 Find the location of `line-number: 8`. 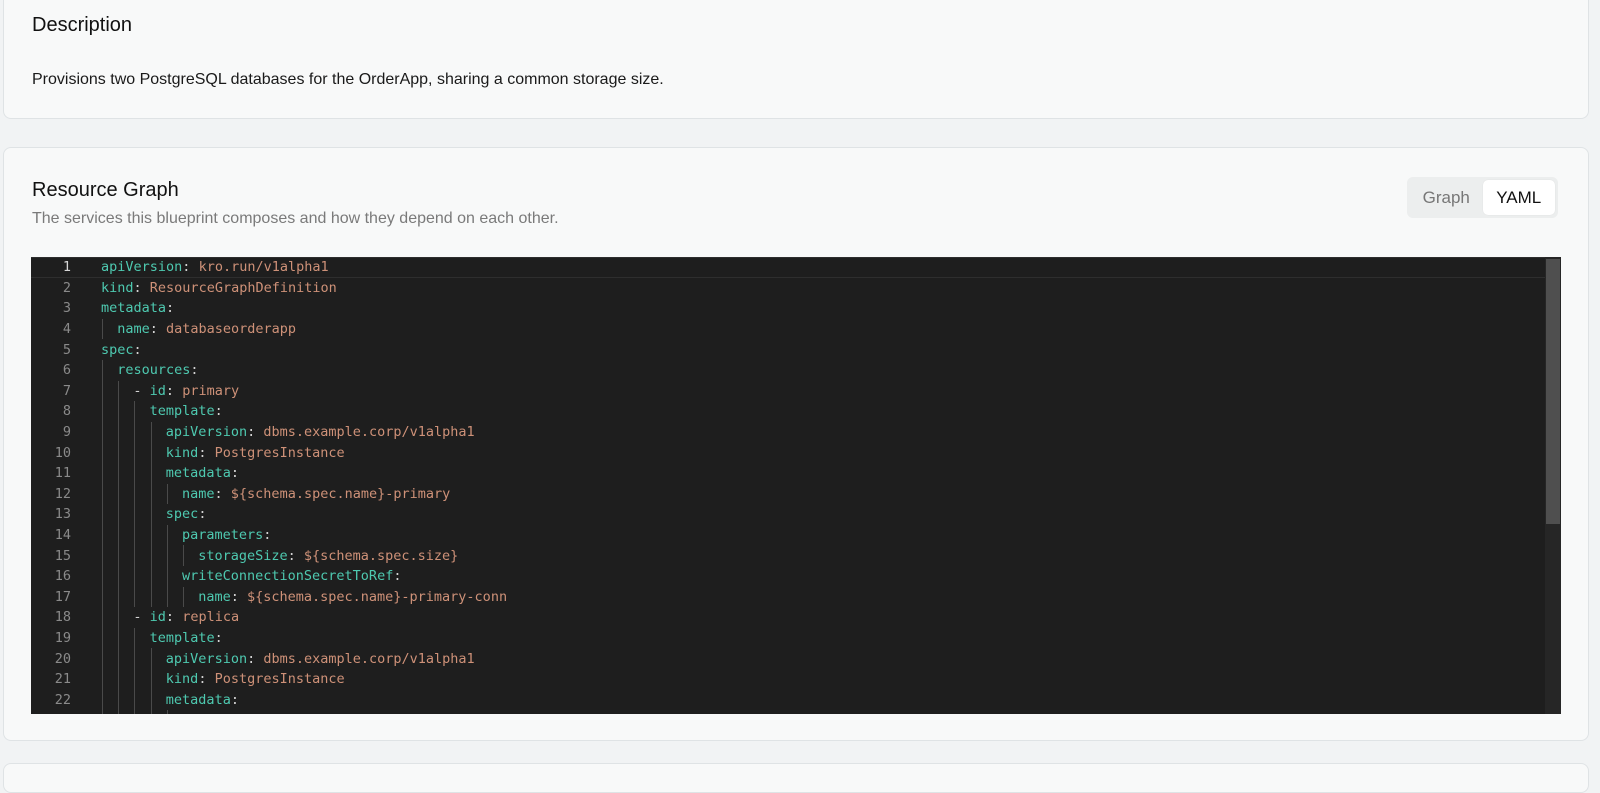

line-number: 8 is located at coordinates (66, 411).